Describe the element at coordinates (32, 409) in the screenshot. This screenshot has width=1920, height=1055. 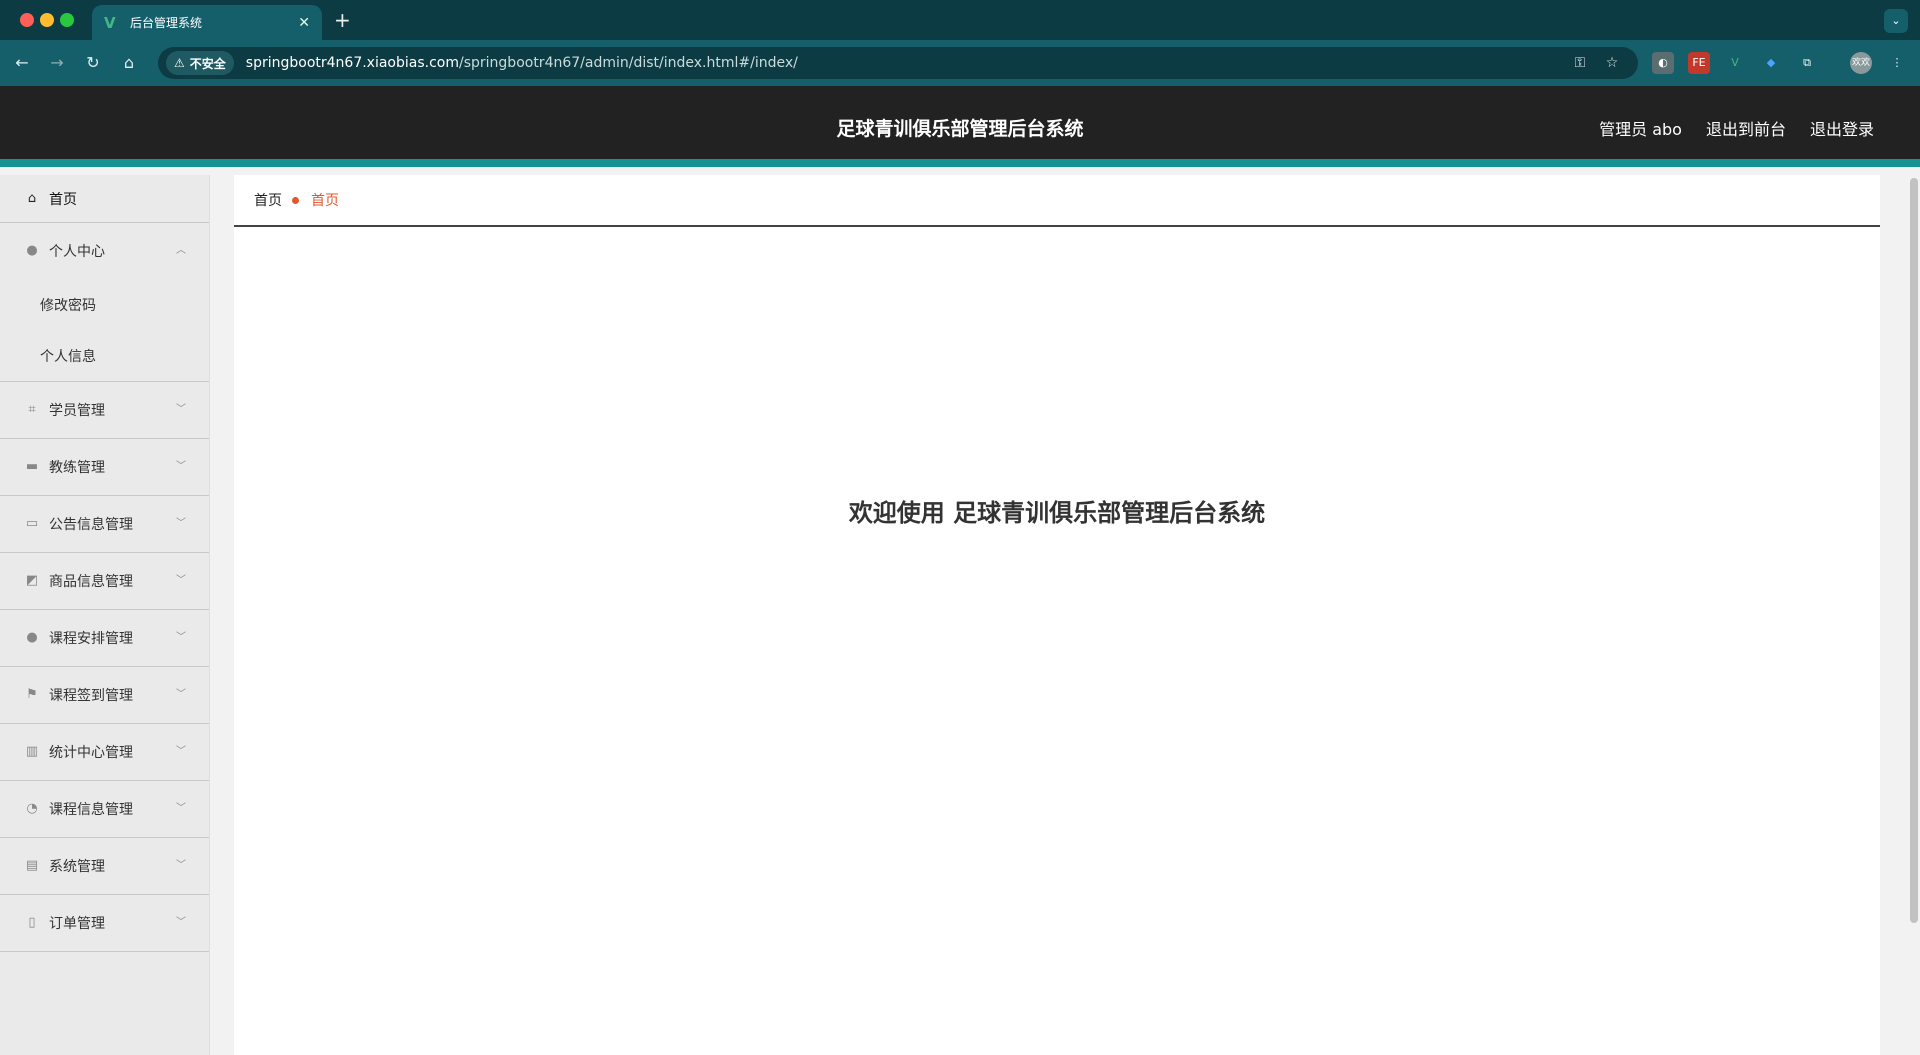
I see `crop-icon: ⌗` at that location.